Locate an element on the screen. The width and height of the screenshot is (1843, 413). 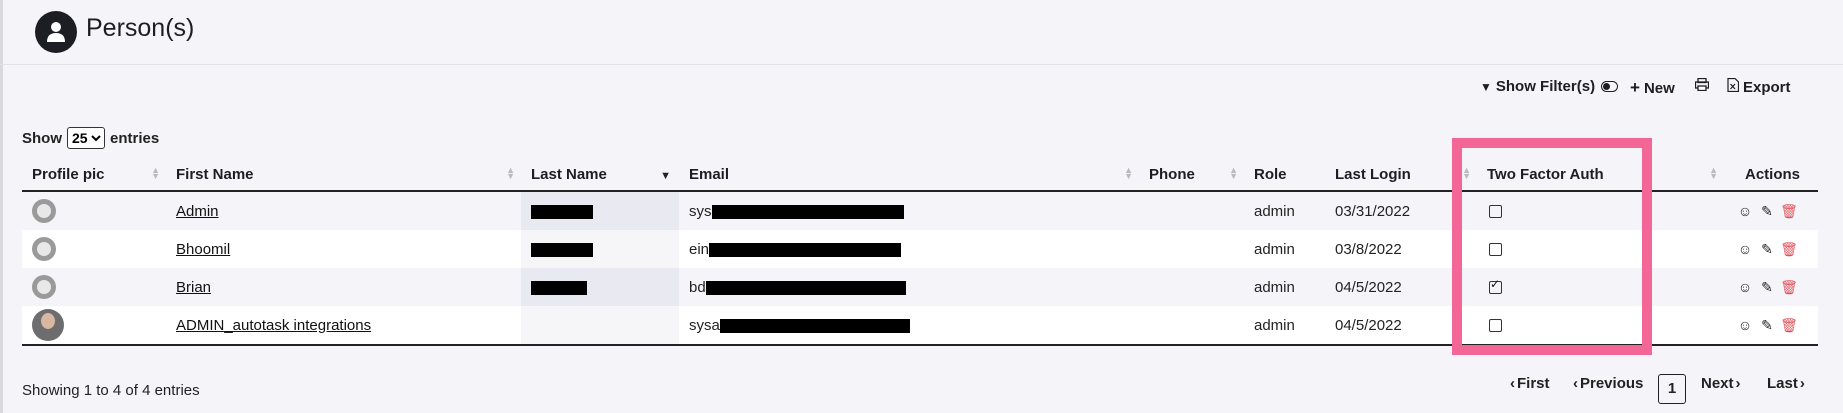
pager-previous: ‹ Previous is located at coordinates (1608, 383).